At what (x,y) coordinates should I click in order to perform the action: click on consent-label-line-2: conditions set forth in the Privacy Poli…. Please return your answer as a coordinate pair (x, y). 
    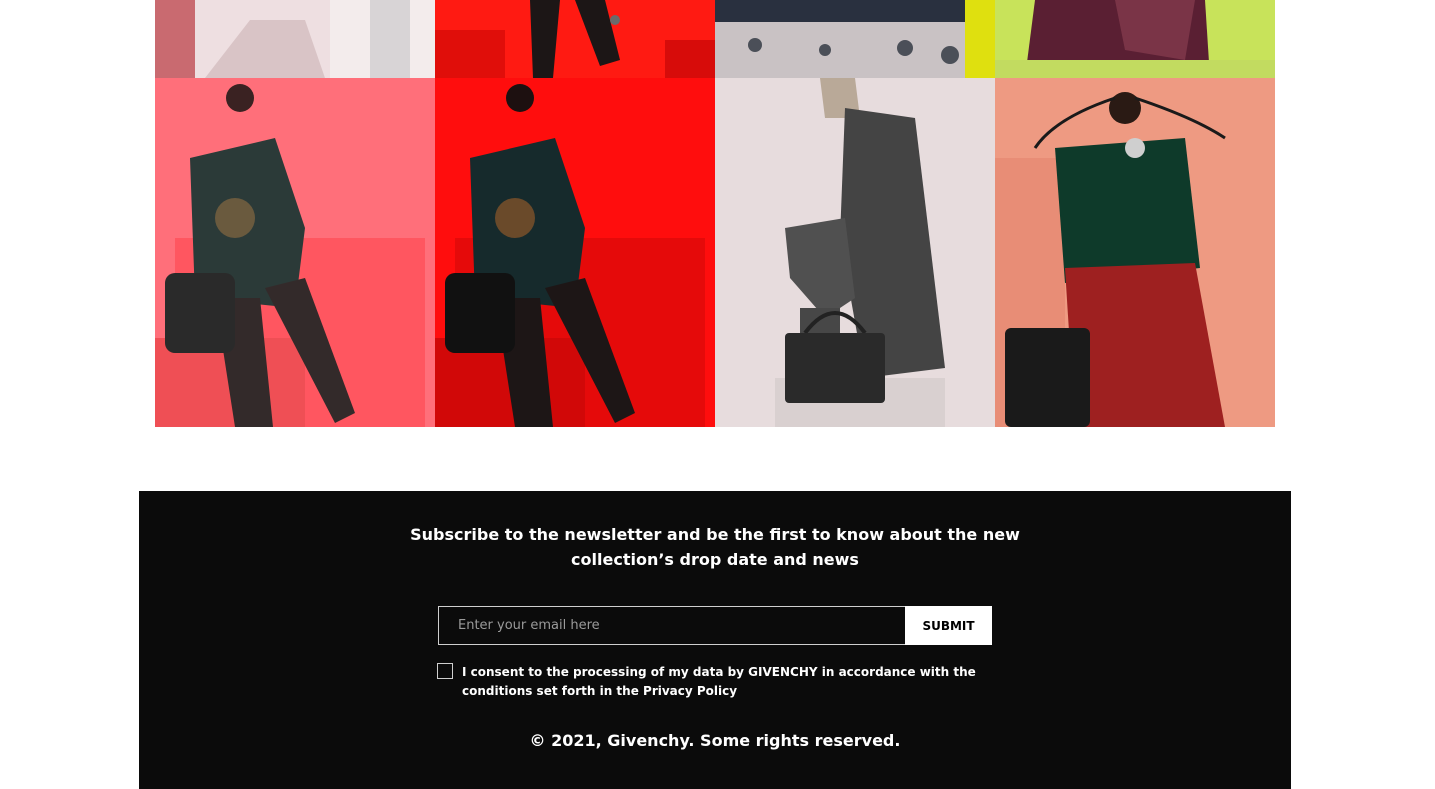
    Looking at the image, I should click on (600, 691).